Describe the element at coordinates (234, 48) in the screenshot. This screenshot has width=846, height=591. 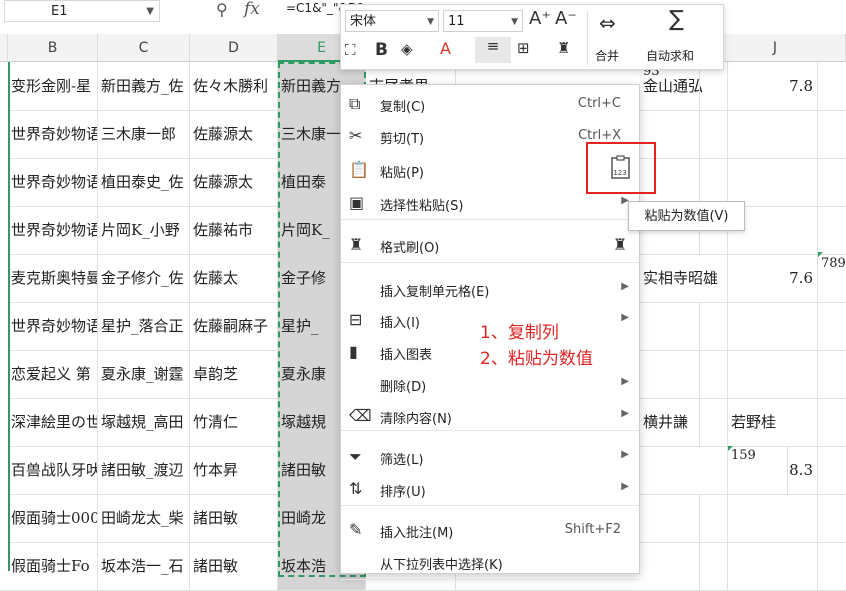
I see `column-header-d: D` at that location.